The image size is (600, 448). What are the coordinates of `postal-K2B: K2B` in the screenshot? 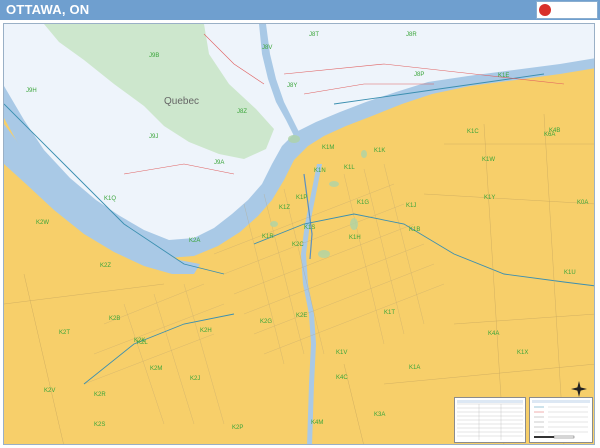 It's located at (114, 319).